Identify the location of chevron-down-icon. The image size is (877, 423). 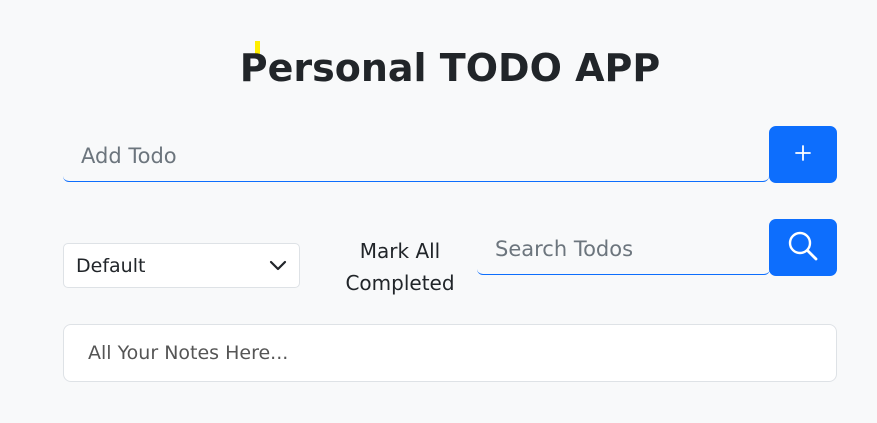
(278, 266).